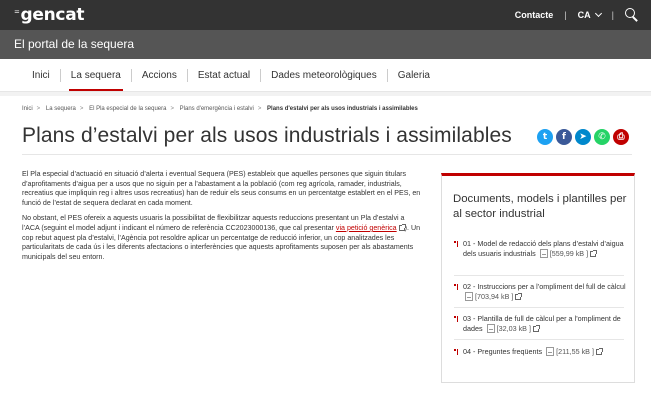 The width and height of the screenshot is (651, 402). What do you see at coordinates (325, 15) in the screenshot?
I see `top-bar: ⁼gencat Contacte | CA |` at bounding box center [325, 15].